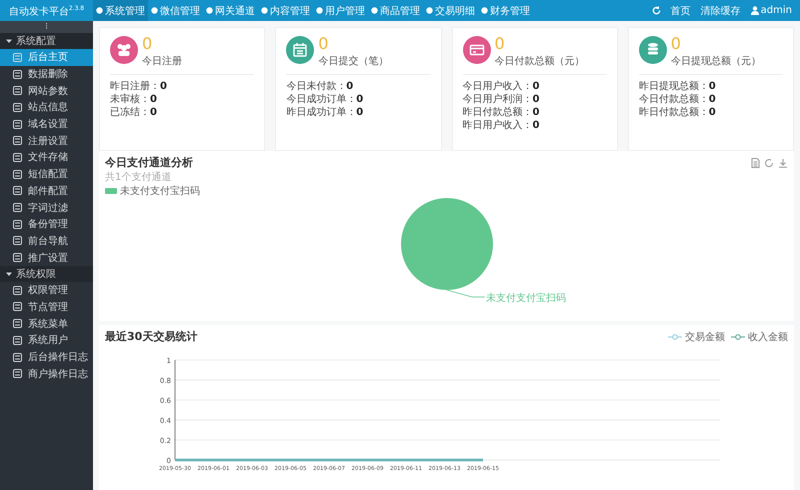 The image size is (800, 490). I want to click on stat-line: 今日未付款：0, so click(320, 86).